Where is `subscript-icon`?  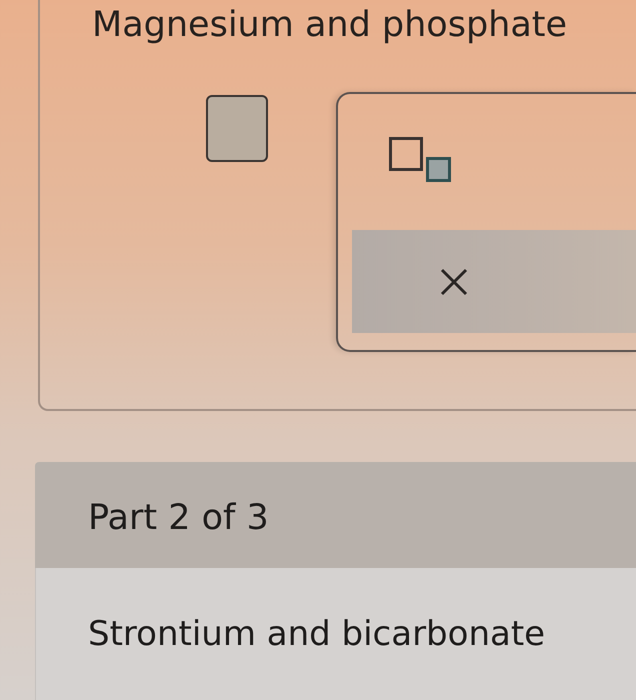
subscript-icon is located at coordinates (420, 159).